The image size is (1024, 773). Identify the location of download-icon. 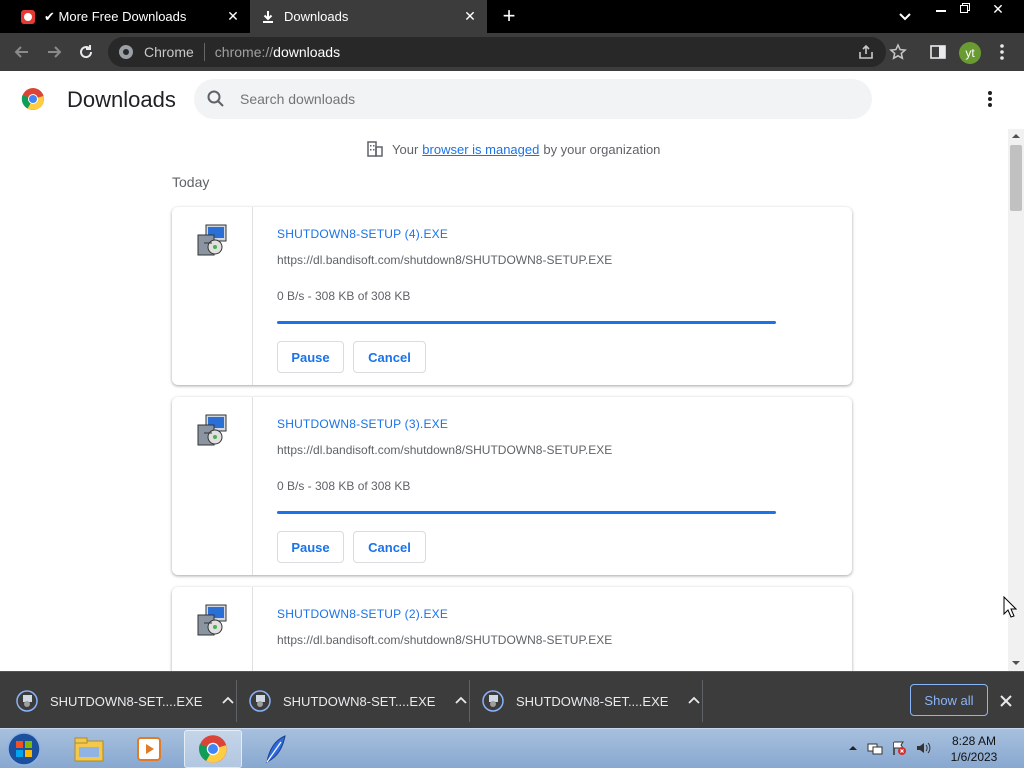
(268, 17).